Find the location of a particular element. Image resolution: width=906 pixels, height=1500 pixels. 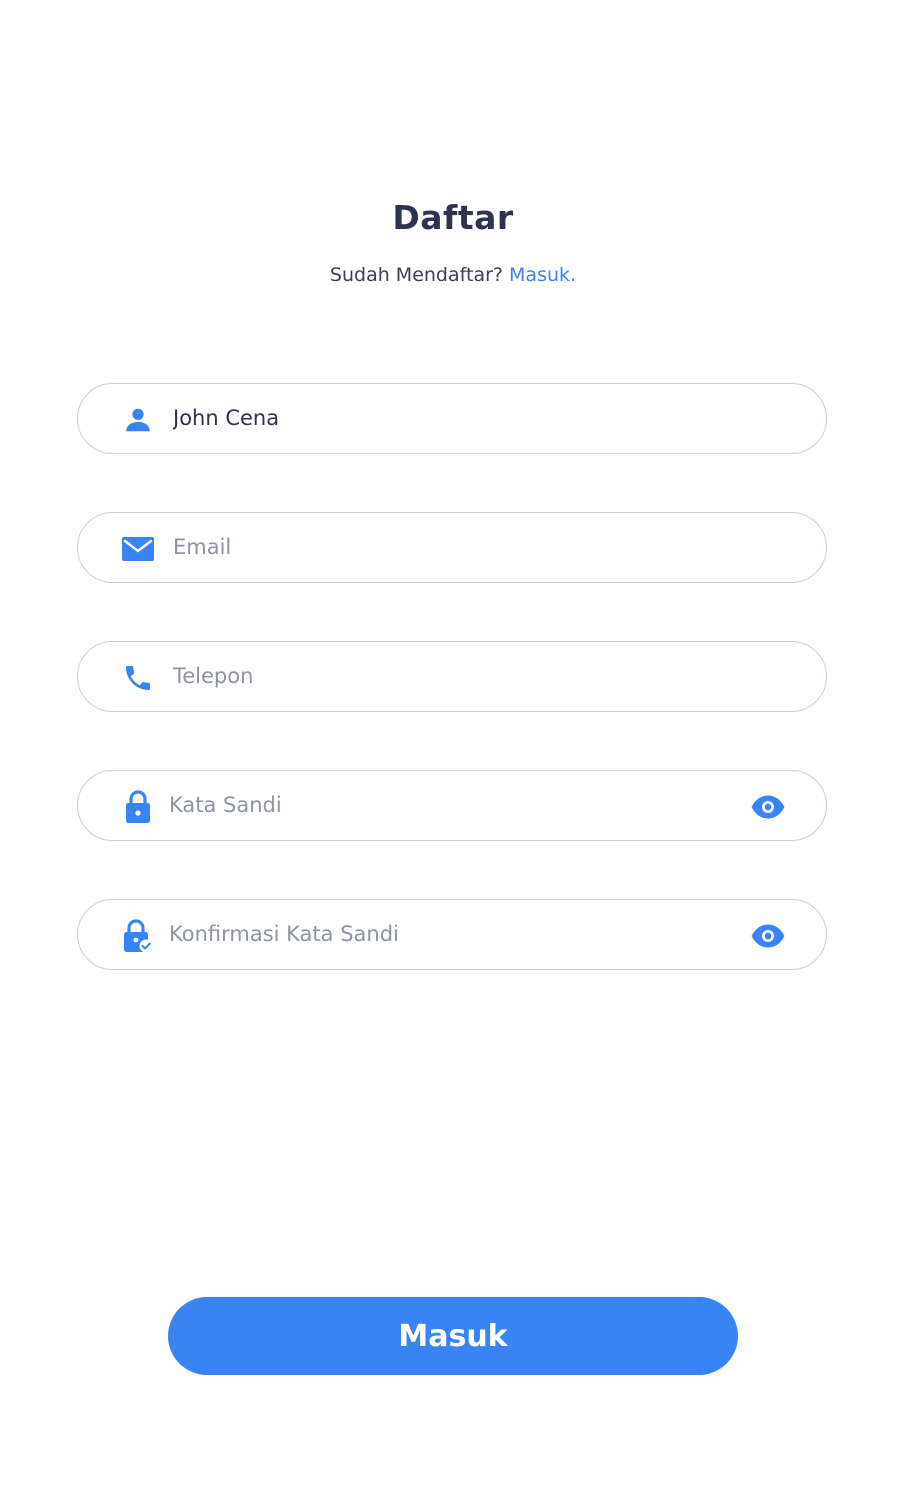

phone-field is located at coordinates (452, 676).